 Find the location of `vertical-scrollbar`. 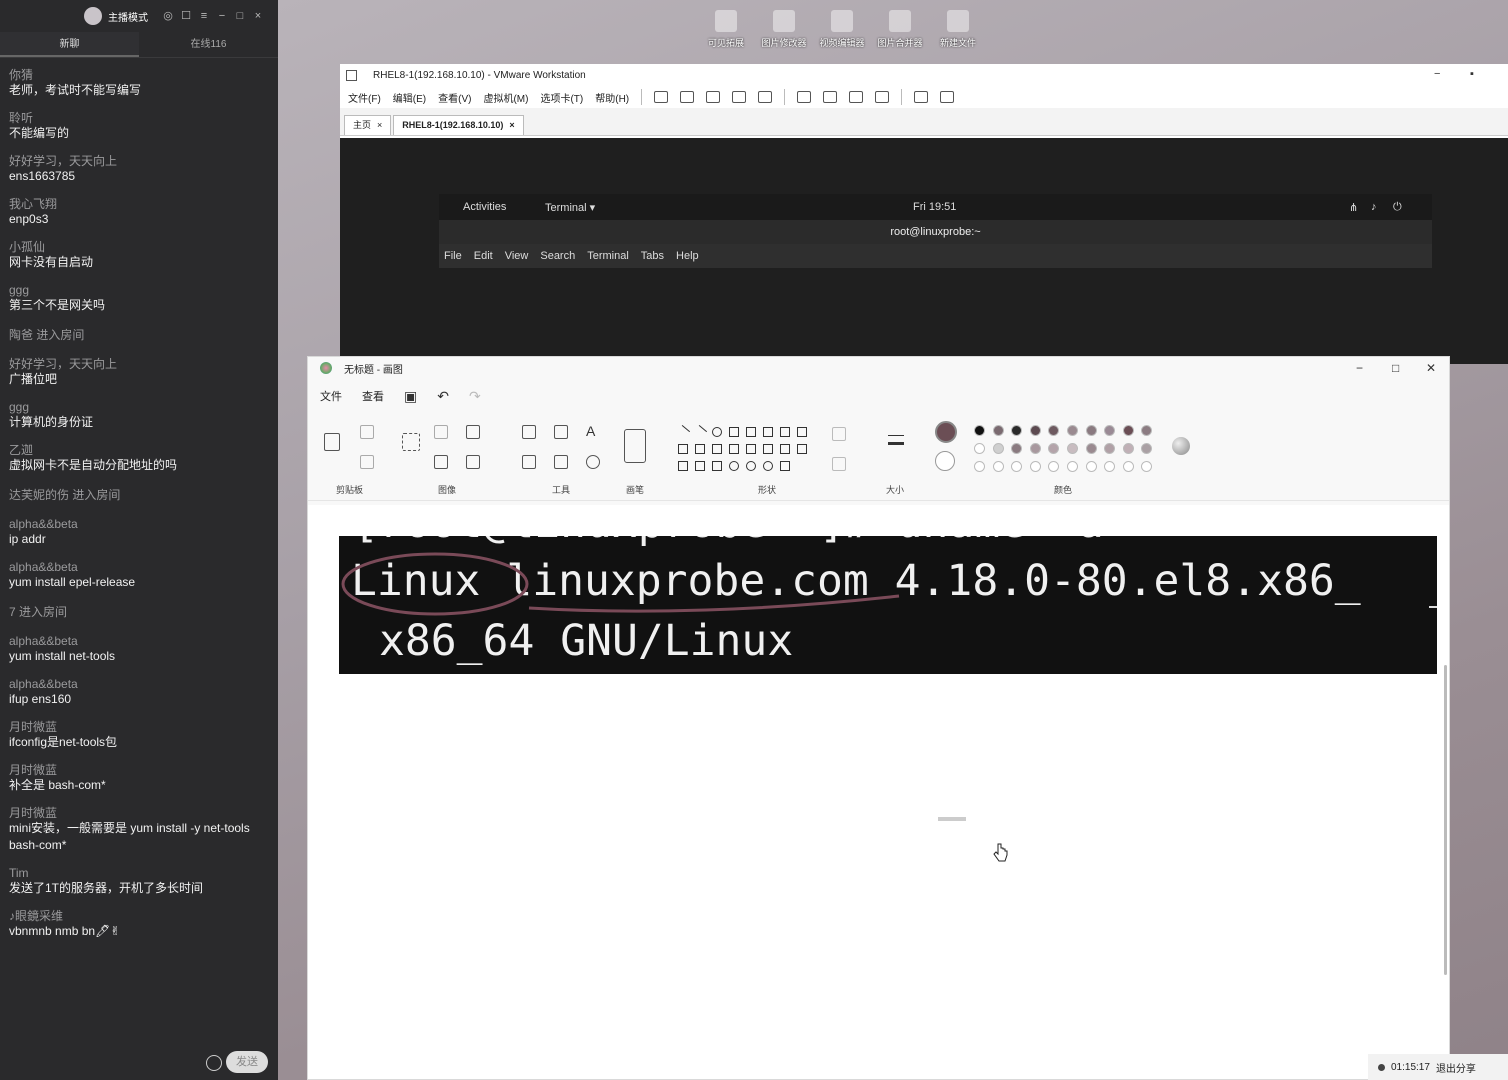

vertical-scrollbar is located at coordinates (1445, 820).